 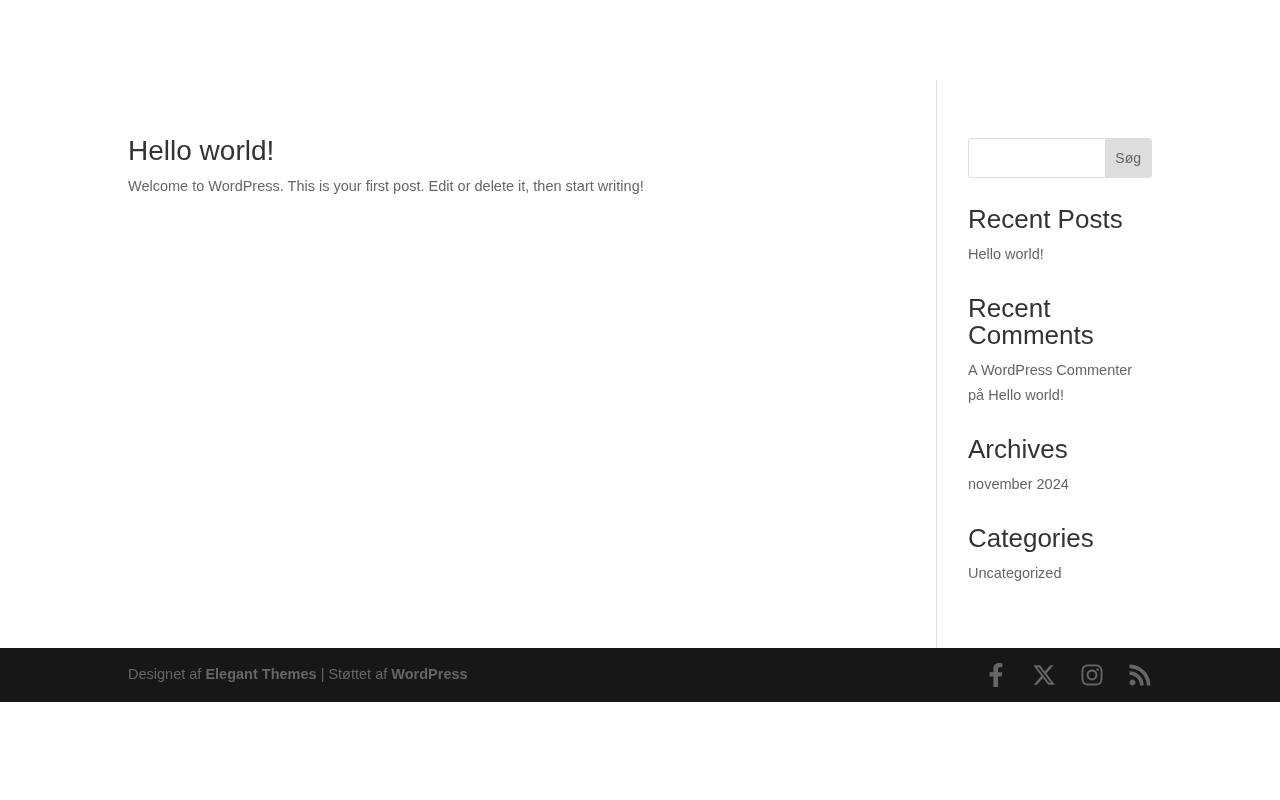 What do you see at coordinates (1060, 158) in the screenshot?
I see `search-field: Søg` at bounding box center [1060, 158].